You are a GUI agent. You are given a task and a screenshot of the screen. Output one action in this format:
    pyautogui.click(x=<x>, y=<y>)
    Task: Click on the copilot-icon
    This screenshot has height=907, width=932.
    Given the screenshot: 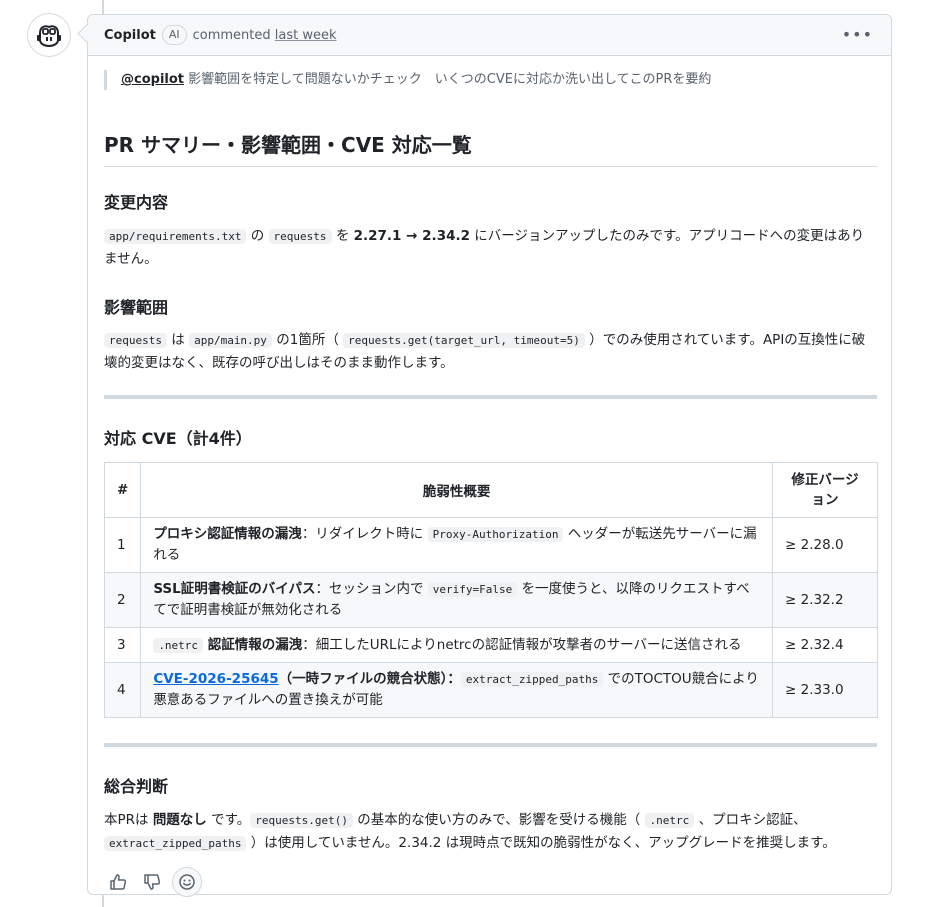 What is the action you would take?
    pyautogui.click(x=49, y=36)
    